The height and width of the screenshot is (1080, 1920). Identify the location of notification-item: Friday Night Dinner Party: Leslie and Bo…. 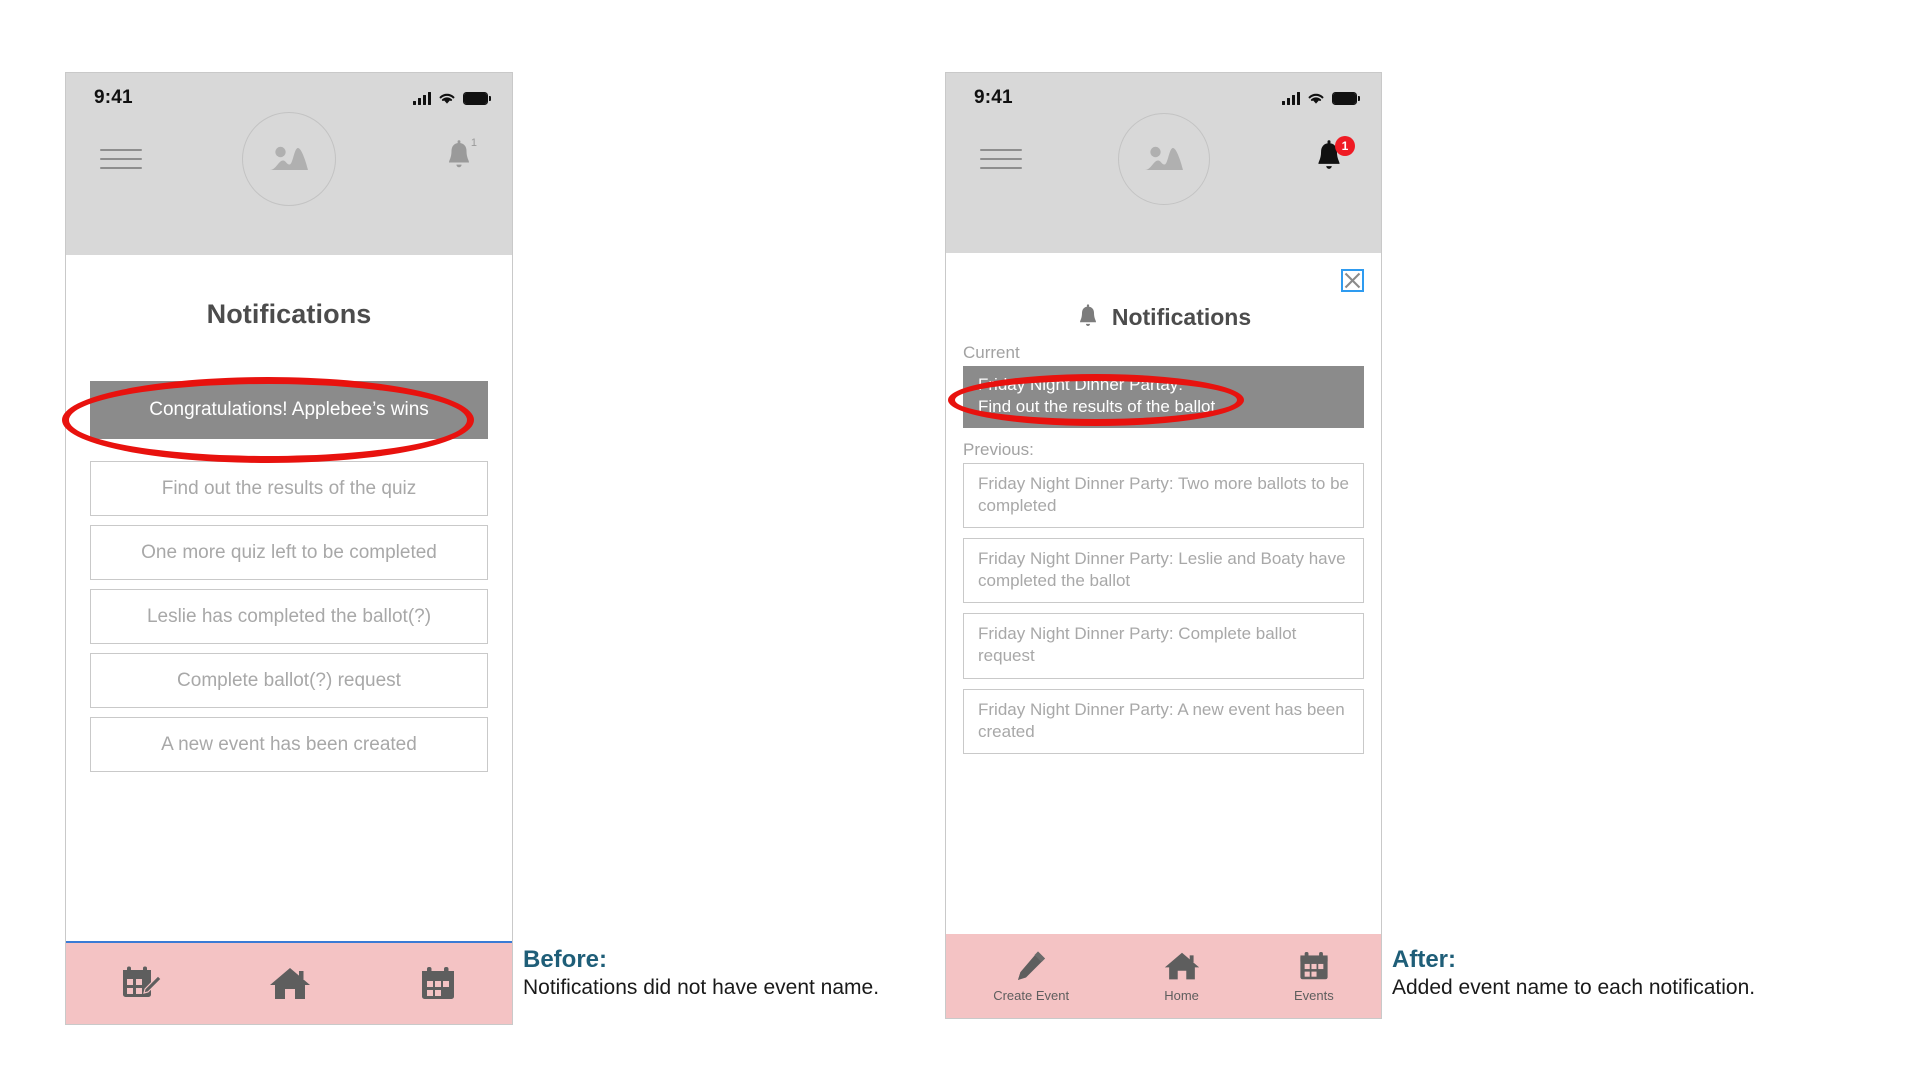
(1163, 571).